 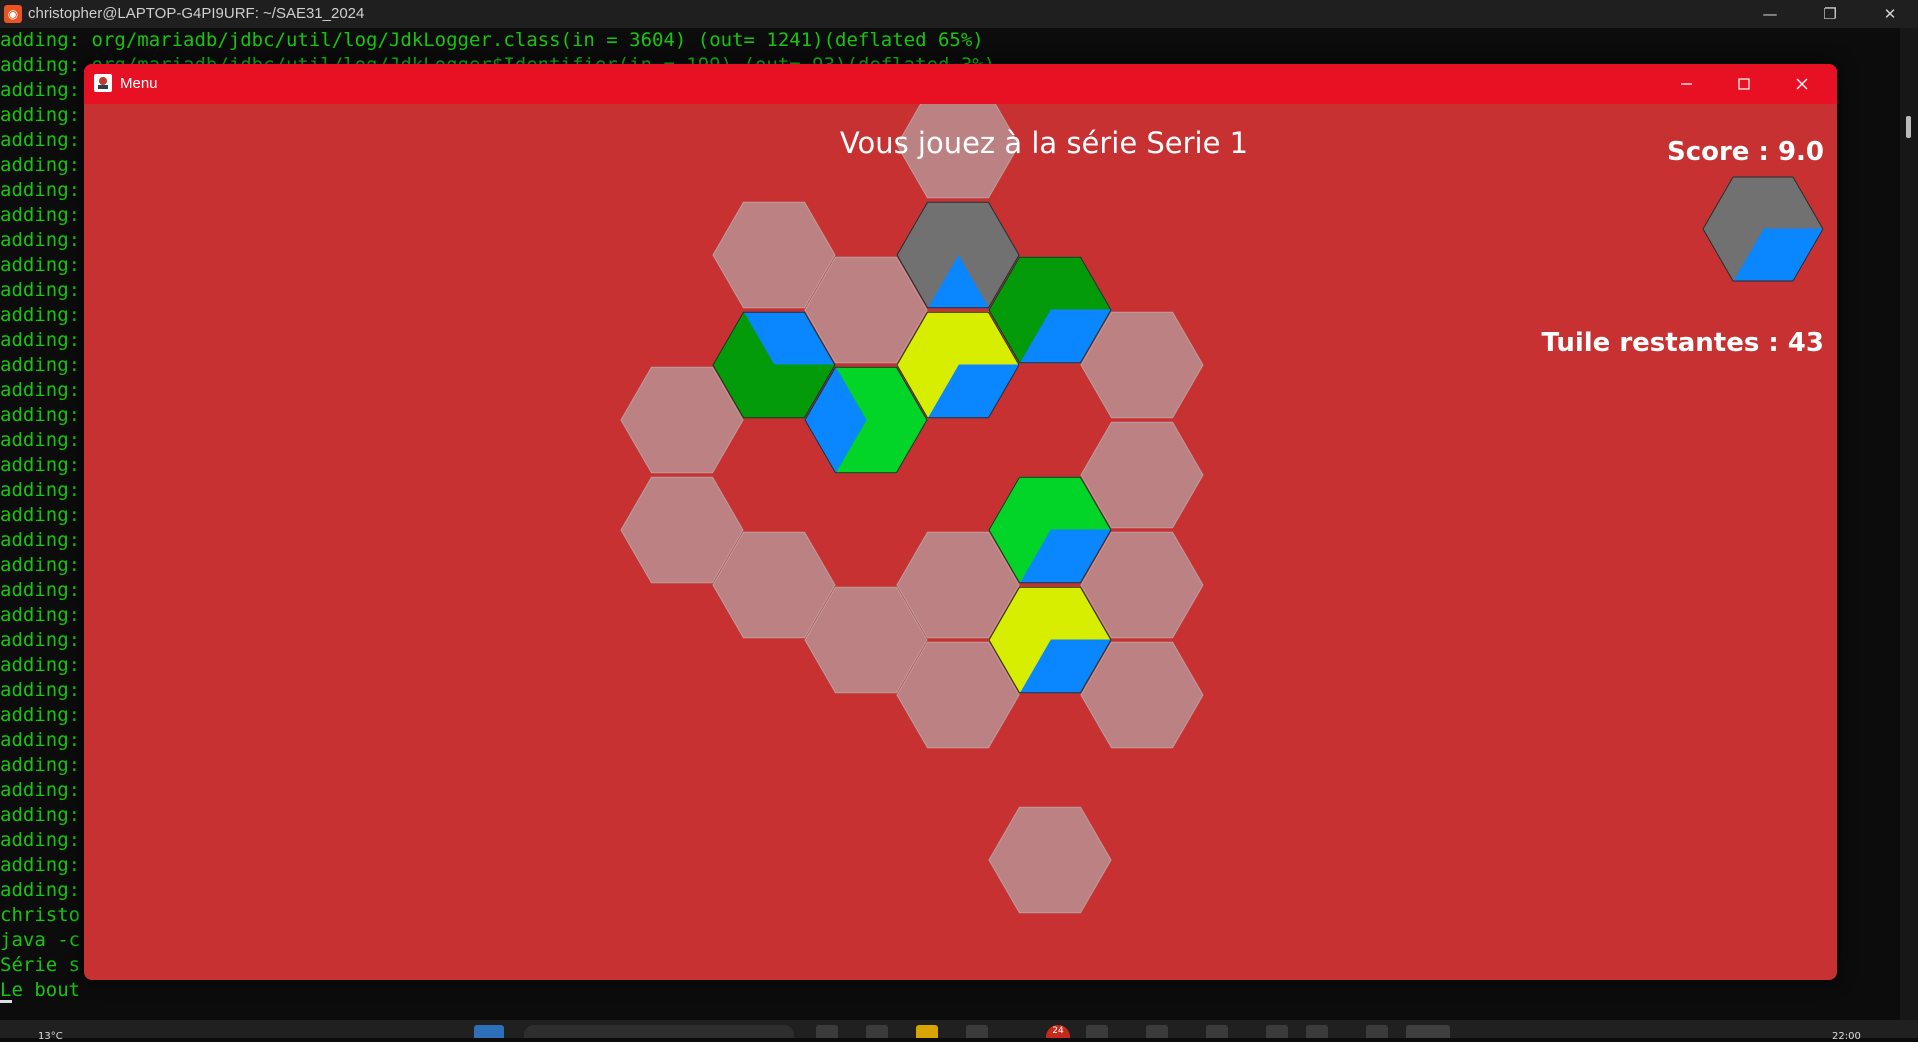 I want to click on scrollbar-thumb, so click(x=1908, y=127).